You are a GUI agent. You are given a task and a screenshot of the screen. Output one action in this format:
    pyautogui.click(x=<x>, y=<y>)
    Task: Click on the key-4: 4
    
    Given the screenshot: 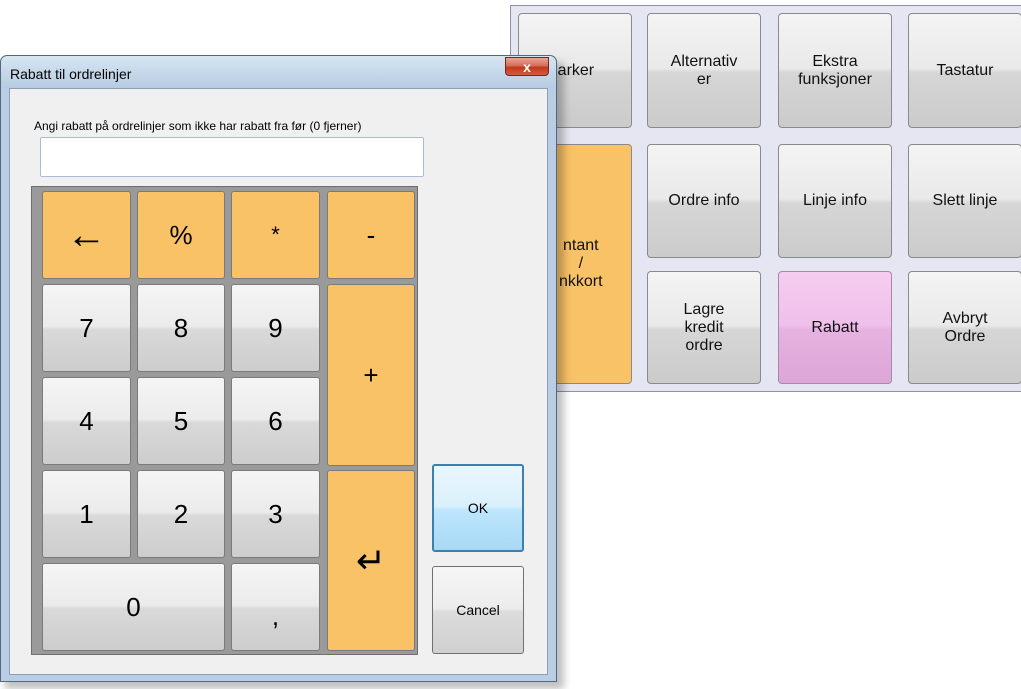 What is the action you would take?
    pyautogui.click(x=86, y=421)
    